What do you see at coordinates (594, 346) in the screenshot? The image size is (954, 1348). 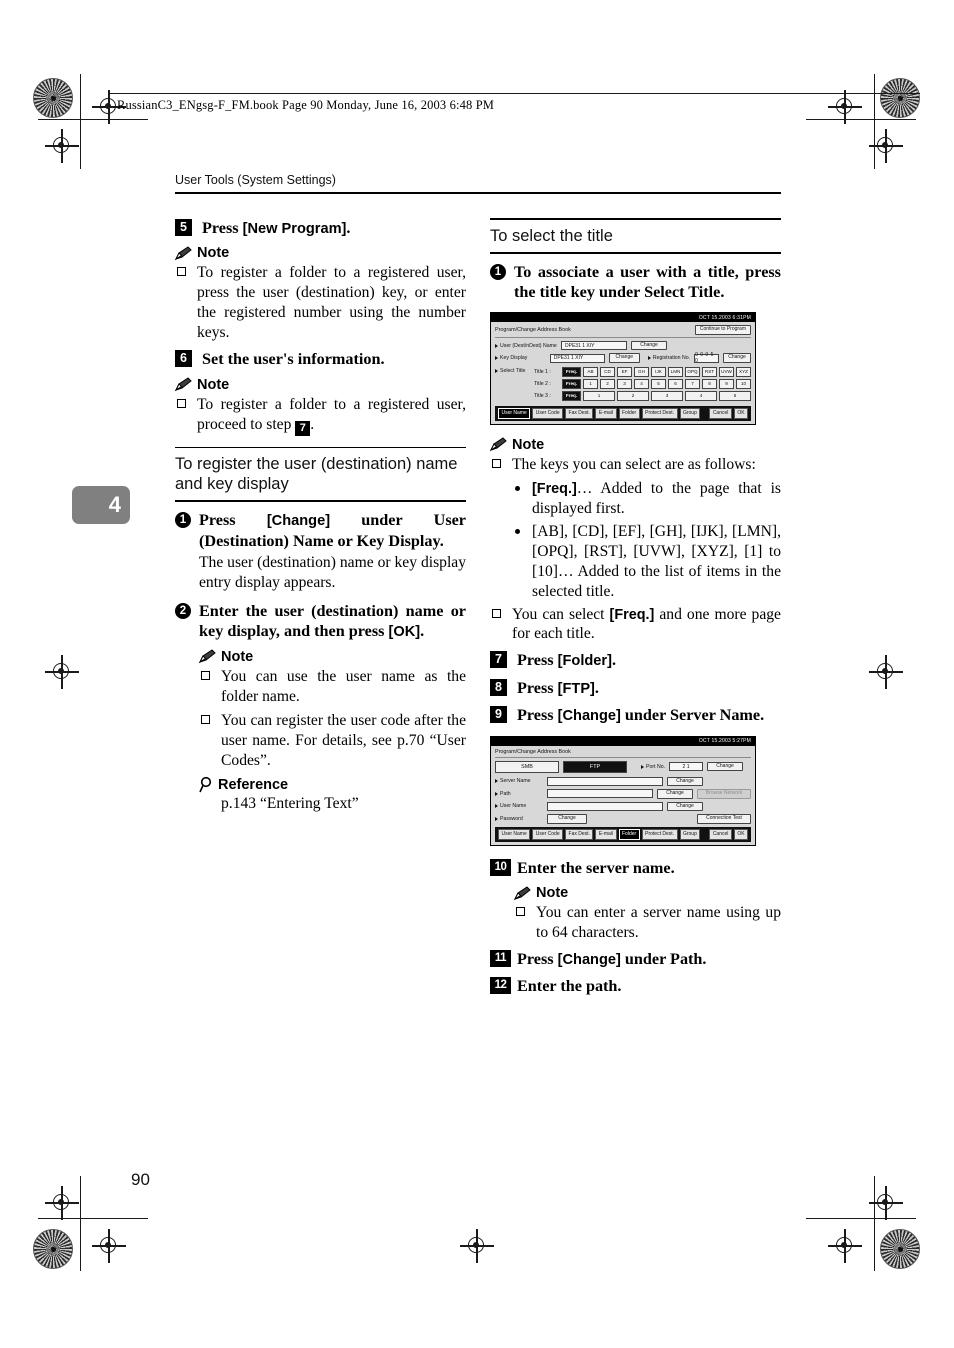 I see `user-name-field: DPE31 1 XIY` at bounding box center [594, 346].